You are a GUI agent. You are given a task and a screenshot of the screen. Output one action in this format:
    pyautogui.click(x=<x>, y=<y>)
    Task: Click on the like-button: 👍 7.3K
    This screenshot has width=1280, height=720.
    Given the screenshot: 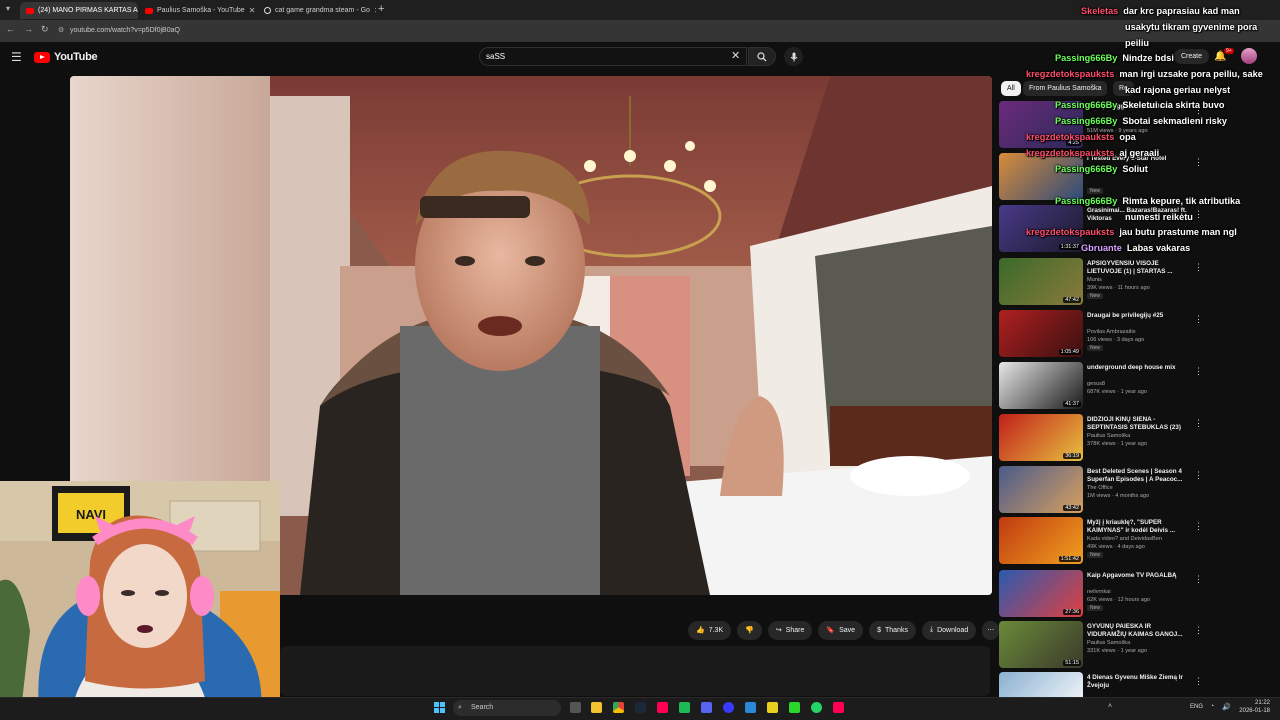 What is the action you would take?
    pyautogui.click(x=710, y=630)
    